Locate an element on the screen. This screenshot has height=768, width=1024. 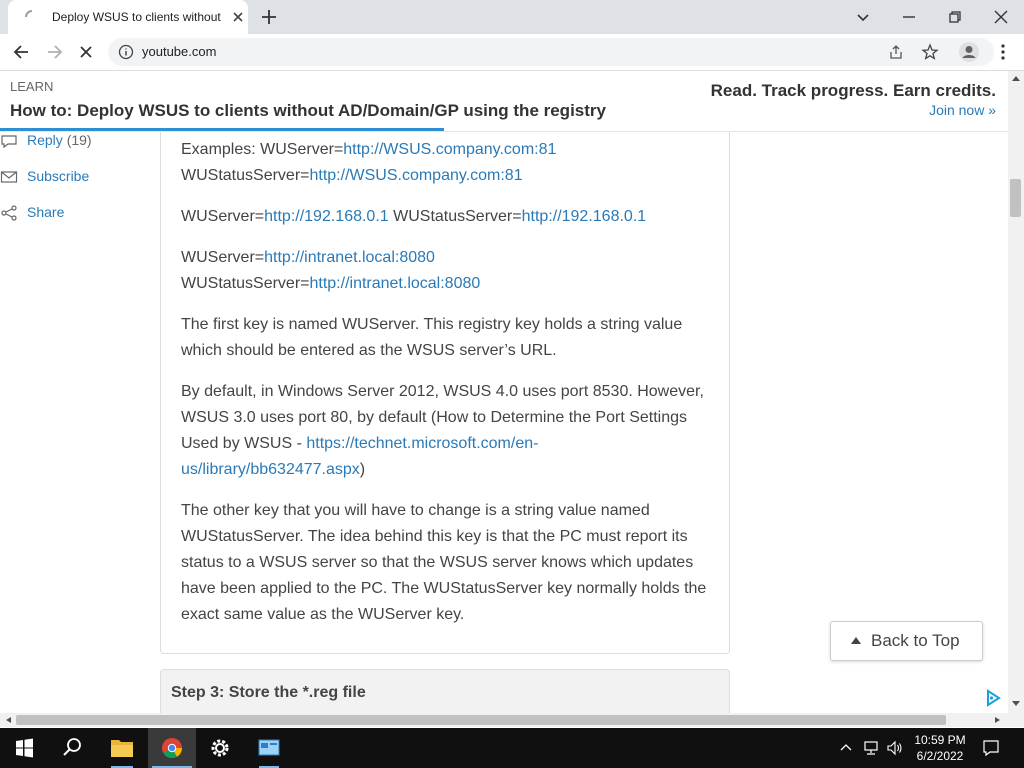
scroll-right-arrow-icon is located at coordinates (998, 720).